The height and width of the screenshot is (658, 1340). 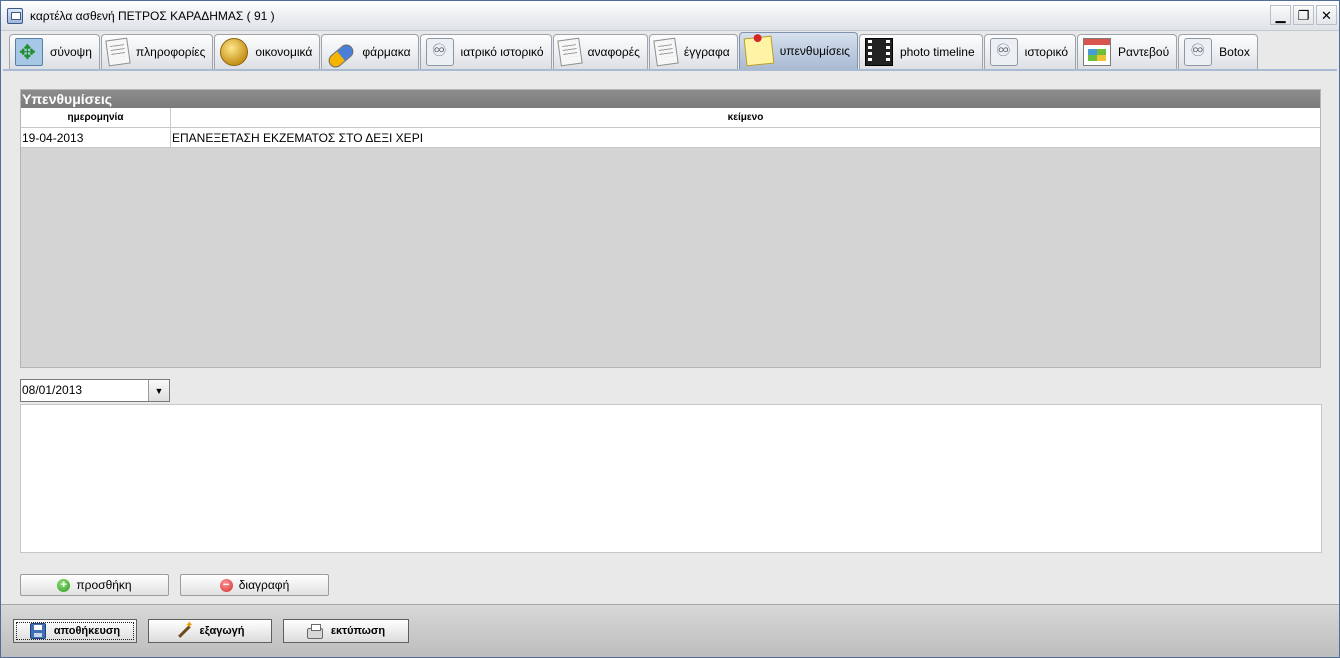 I want to click on tab-reports: αναφορές, so click(x=600, y=51).